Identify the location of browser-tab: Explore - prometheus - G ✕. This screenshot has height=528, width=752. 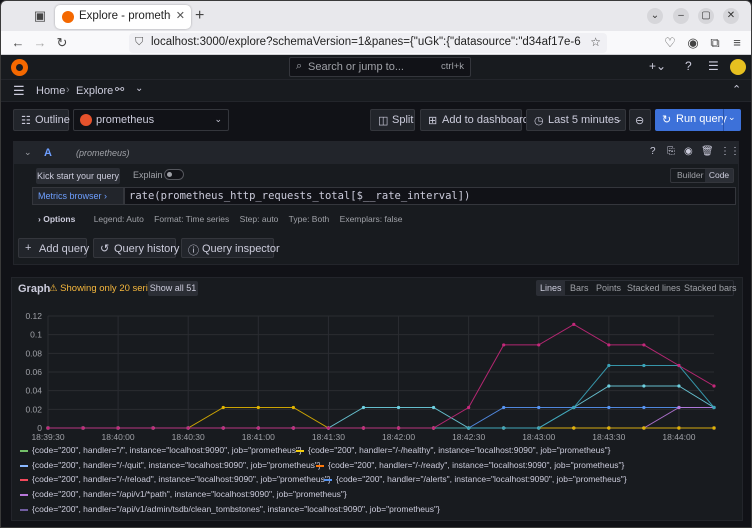
(123, 17).